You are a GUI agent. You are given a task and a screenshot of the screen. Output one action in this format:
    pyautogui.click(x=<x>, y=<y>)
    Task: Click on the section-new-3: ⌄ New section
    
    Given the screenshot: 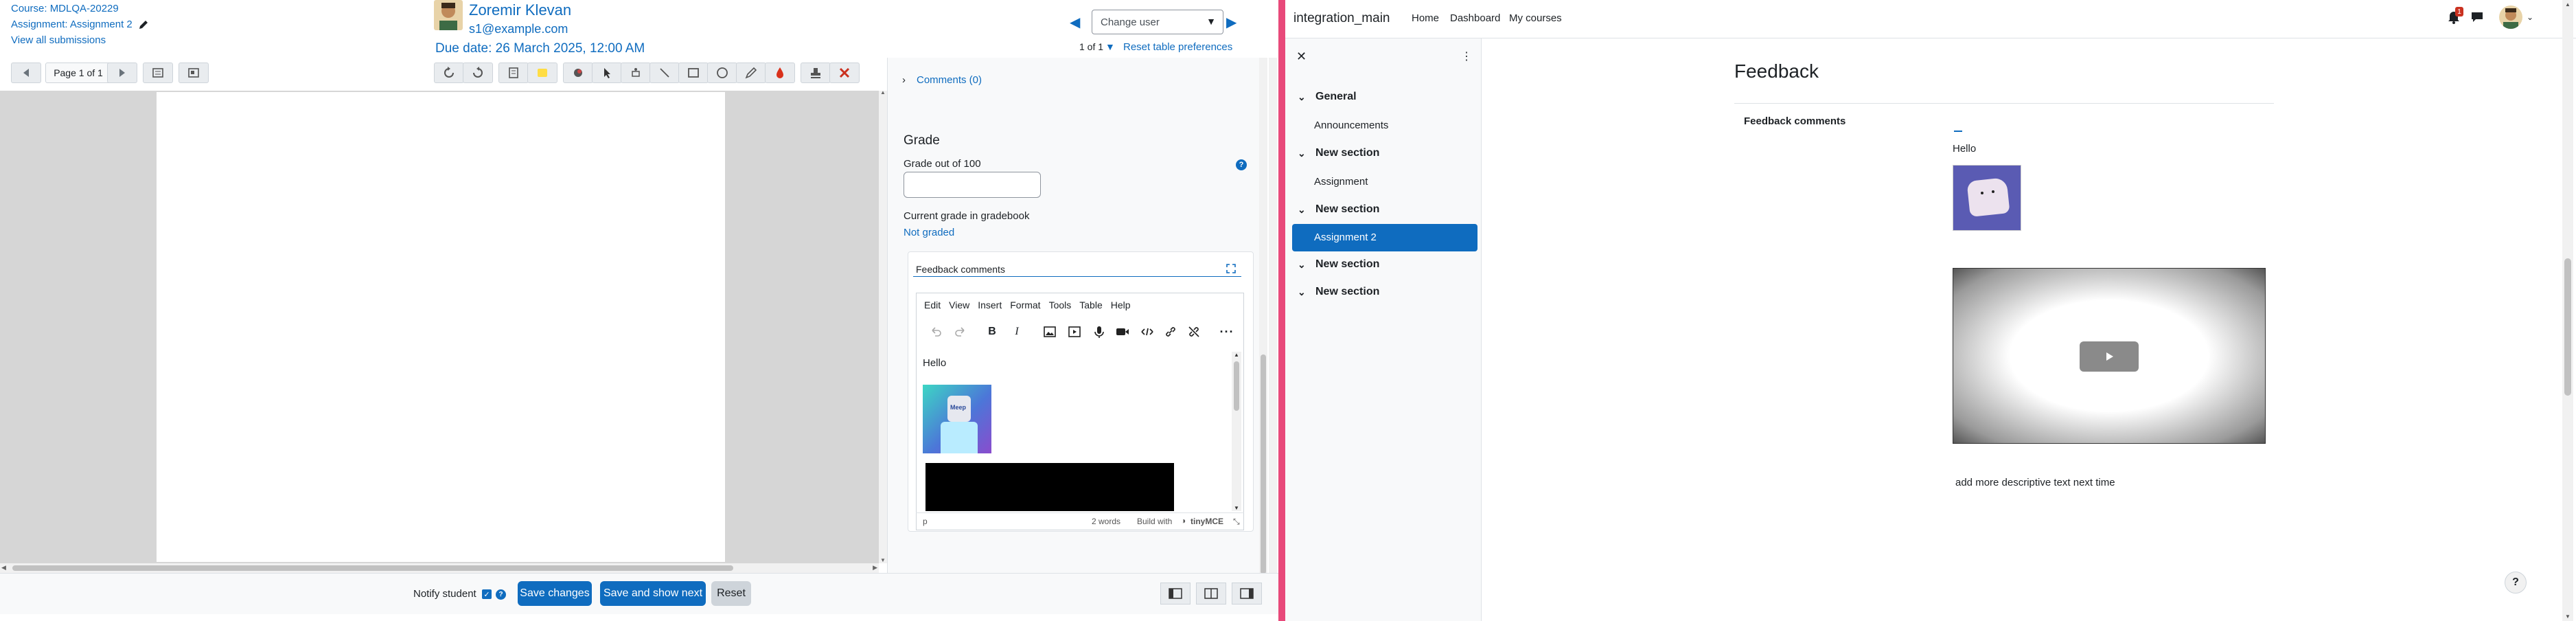 What is the action you would take?
    pyautogui.click(x=1338, y=264)
    